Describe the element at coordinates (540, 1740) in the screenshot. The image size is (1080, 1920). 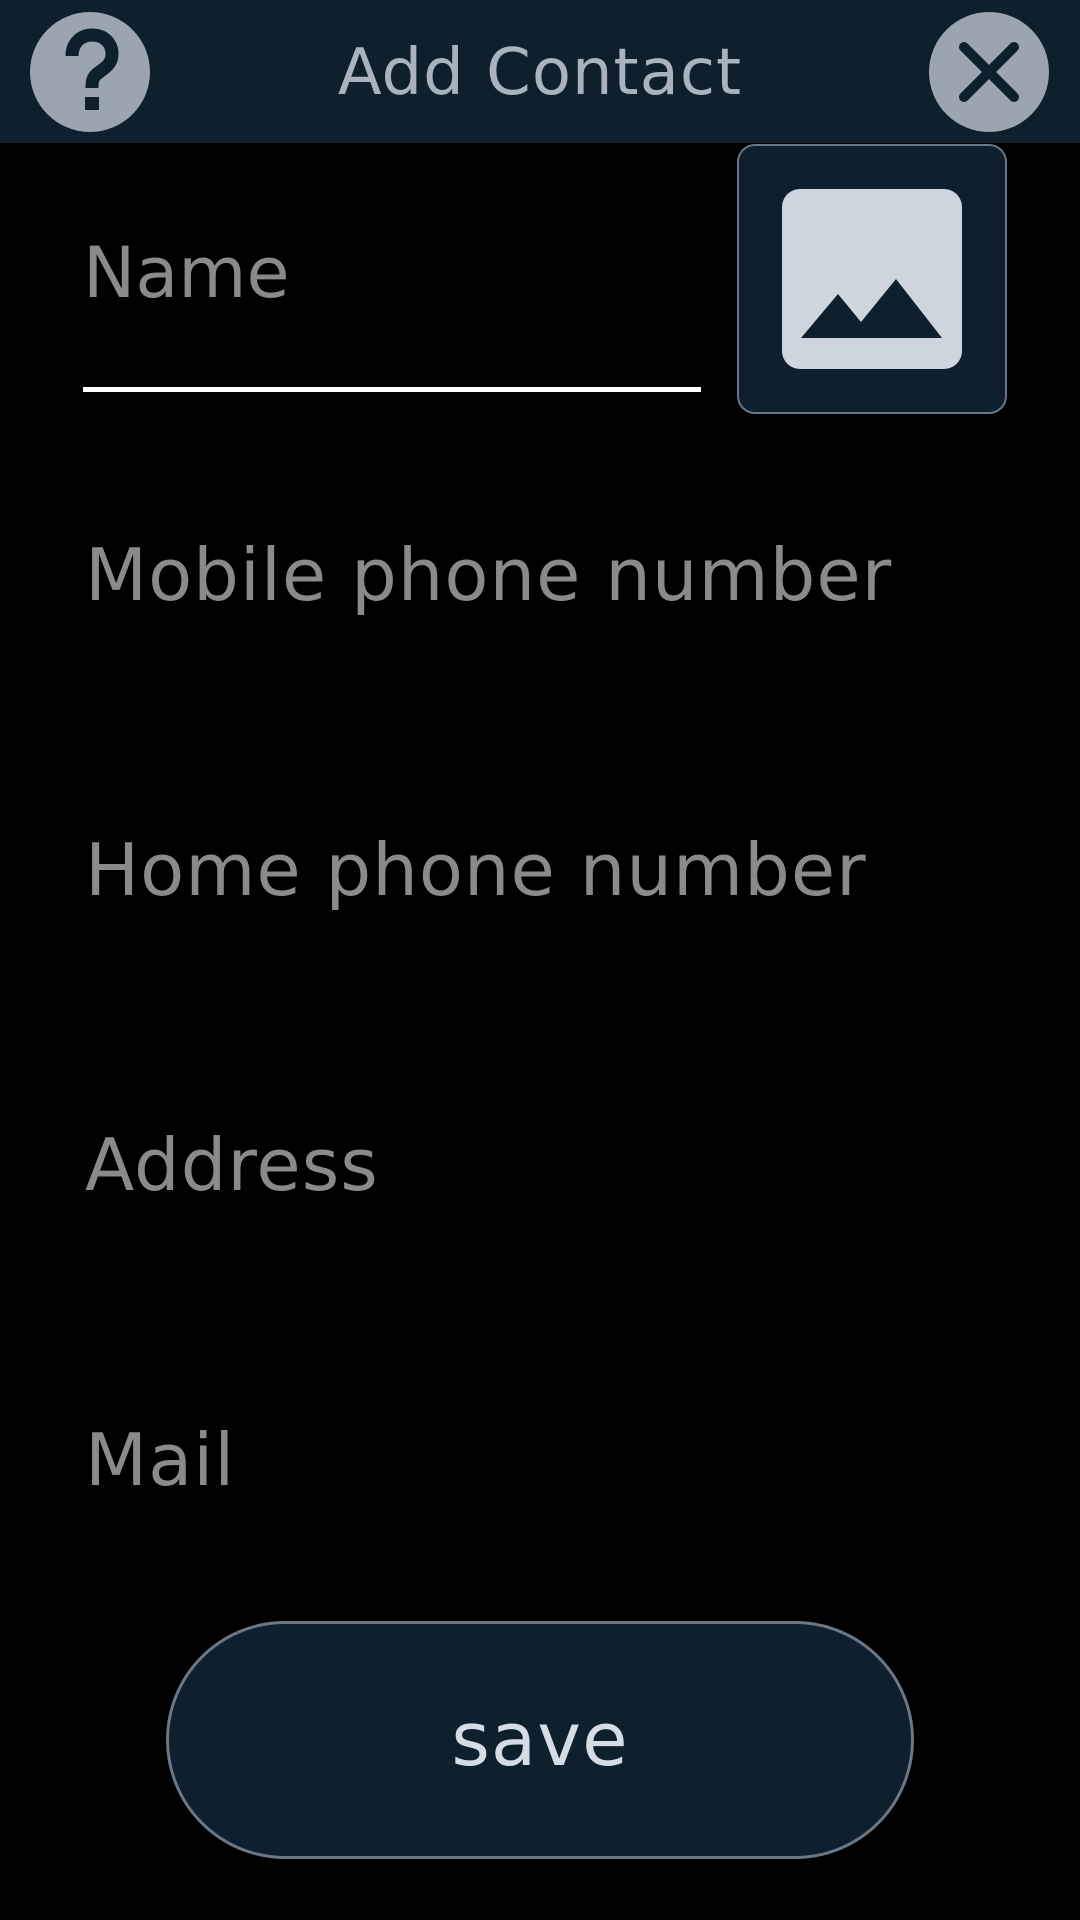
I see `save-button: save` at that location.